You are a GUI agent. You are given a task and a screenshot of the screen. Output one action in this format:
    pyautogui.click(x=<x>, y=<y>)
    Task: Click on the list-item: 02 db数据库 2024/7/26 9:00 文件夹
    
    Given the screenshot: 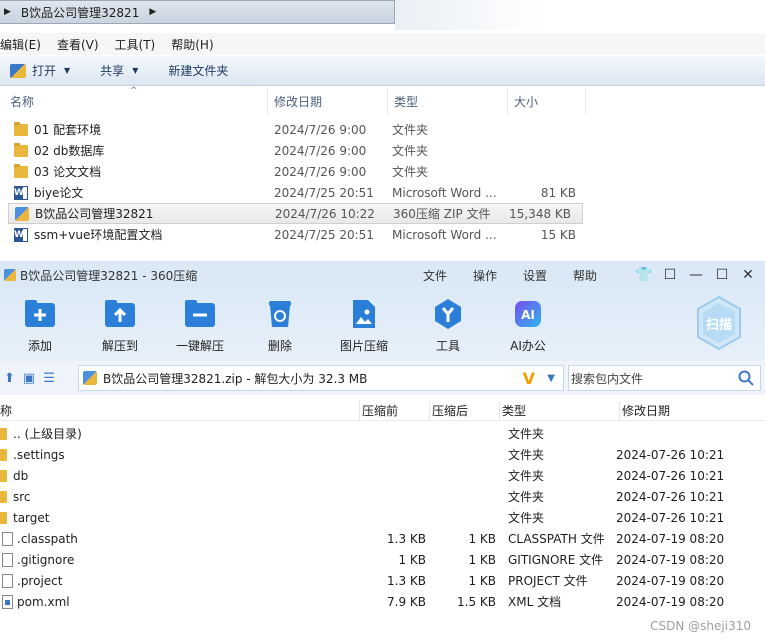 What is the action you would take?
    pyautogui.click(x=382, y=150)
    